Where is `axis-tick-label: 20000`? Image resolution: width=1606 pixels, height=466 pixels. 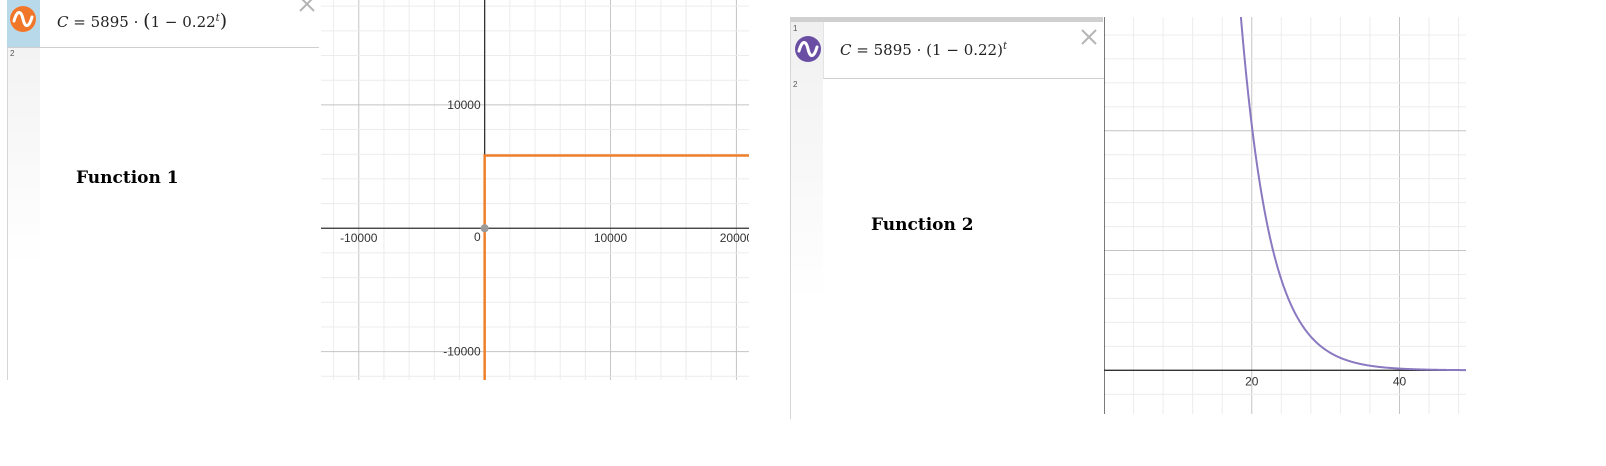
axis-tick-label: 20000 is located at coordinates (734, 238).